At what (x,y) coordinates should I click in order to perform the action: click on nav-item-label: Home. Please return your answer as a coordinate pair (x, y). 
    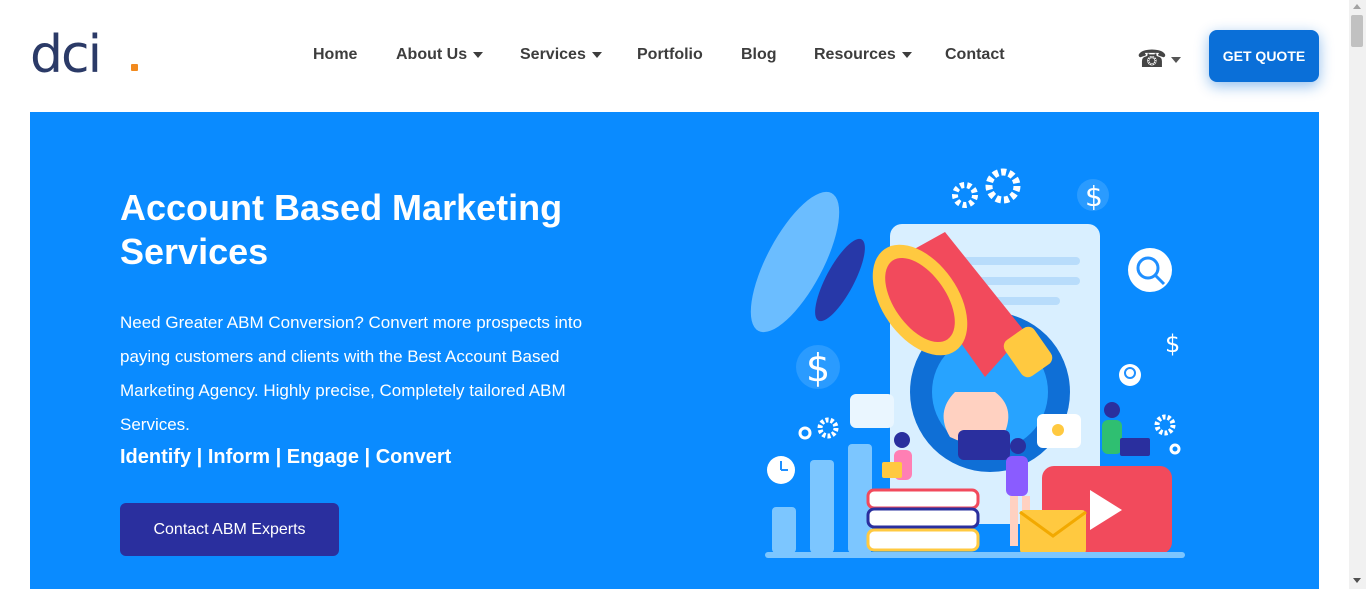
    Looking at the image, I should click on (335, 54).